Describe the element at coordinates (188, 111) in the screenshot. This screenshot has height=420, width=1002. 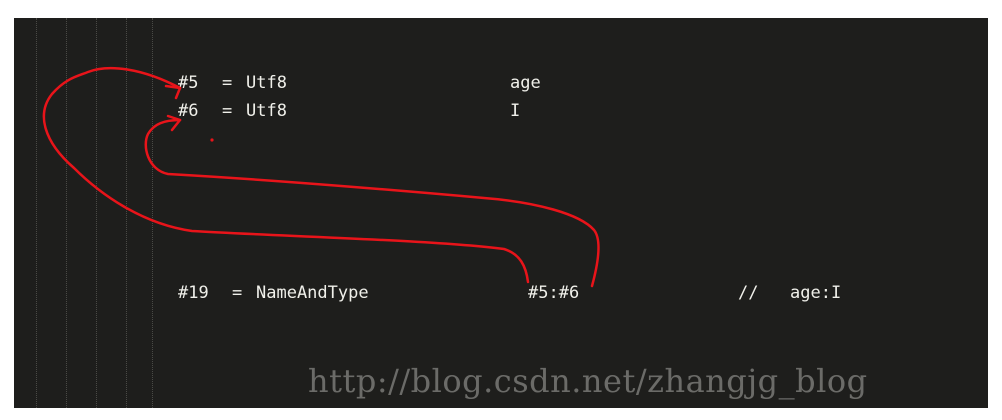
I see `pool-index-6: #6` at that location.